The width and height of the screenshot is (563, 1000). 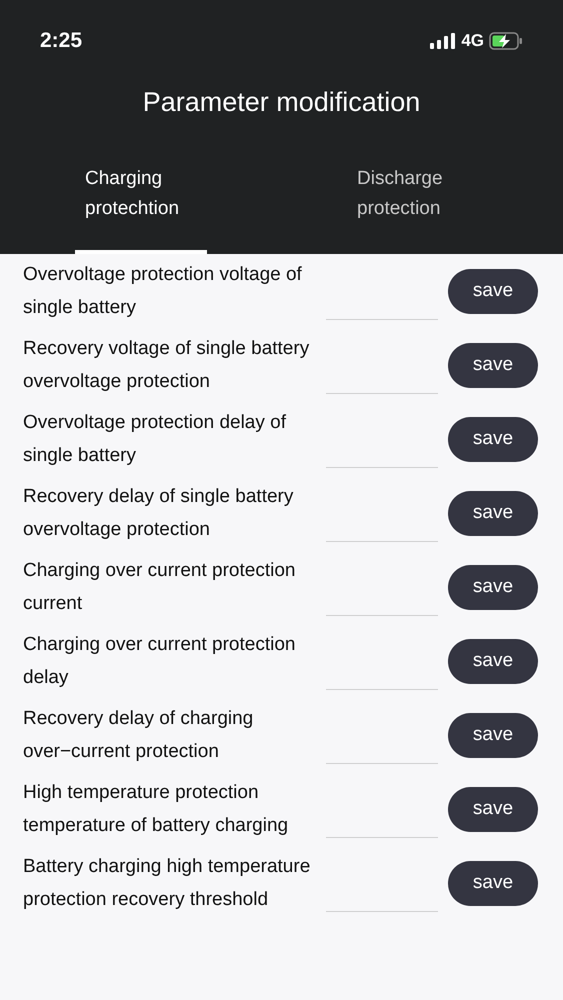 What do you see at coordinates (167, 883) in the screenshot?
I see `parameter-label: Battery charging high temperature protection recovery threshold` at bounding box center [167, 883].